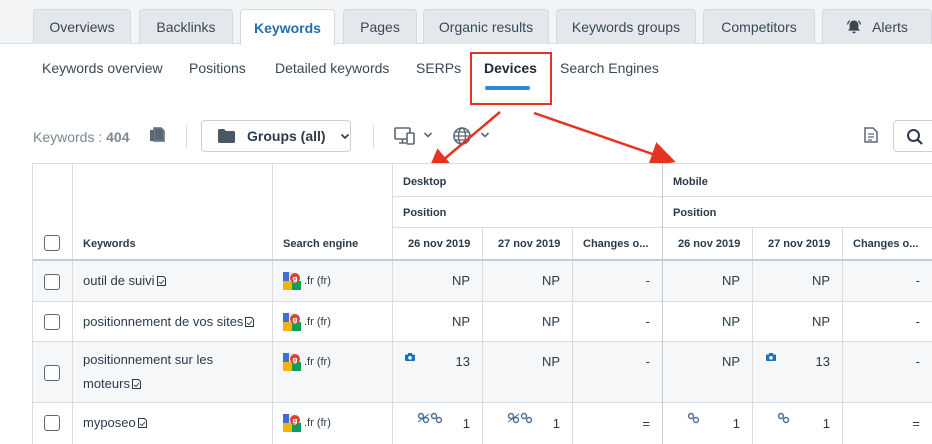 Image resolution: width=932 pixels, height=444 pixels. I want to click on toolbar-divider, so click(186, 137).